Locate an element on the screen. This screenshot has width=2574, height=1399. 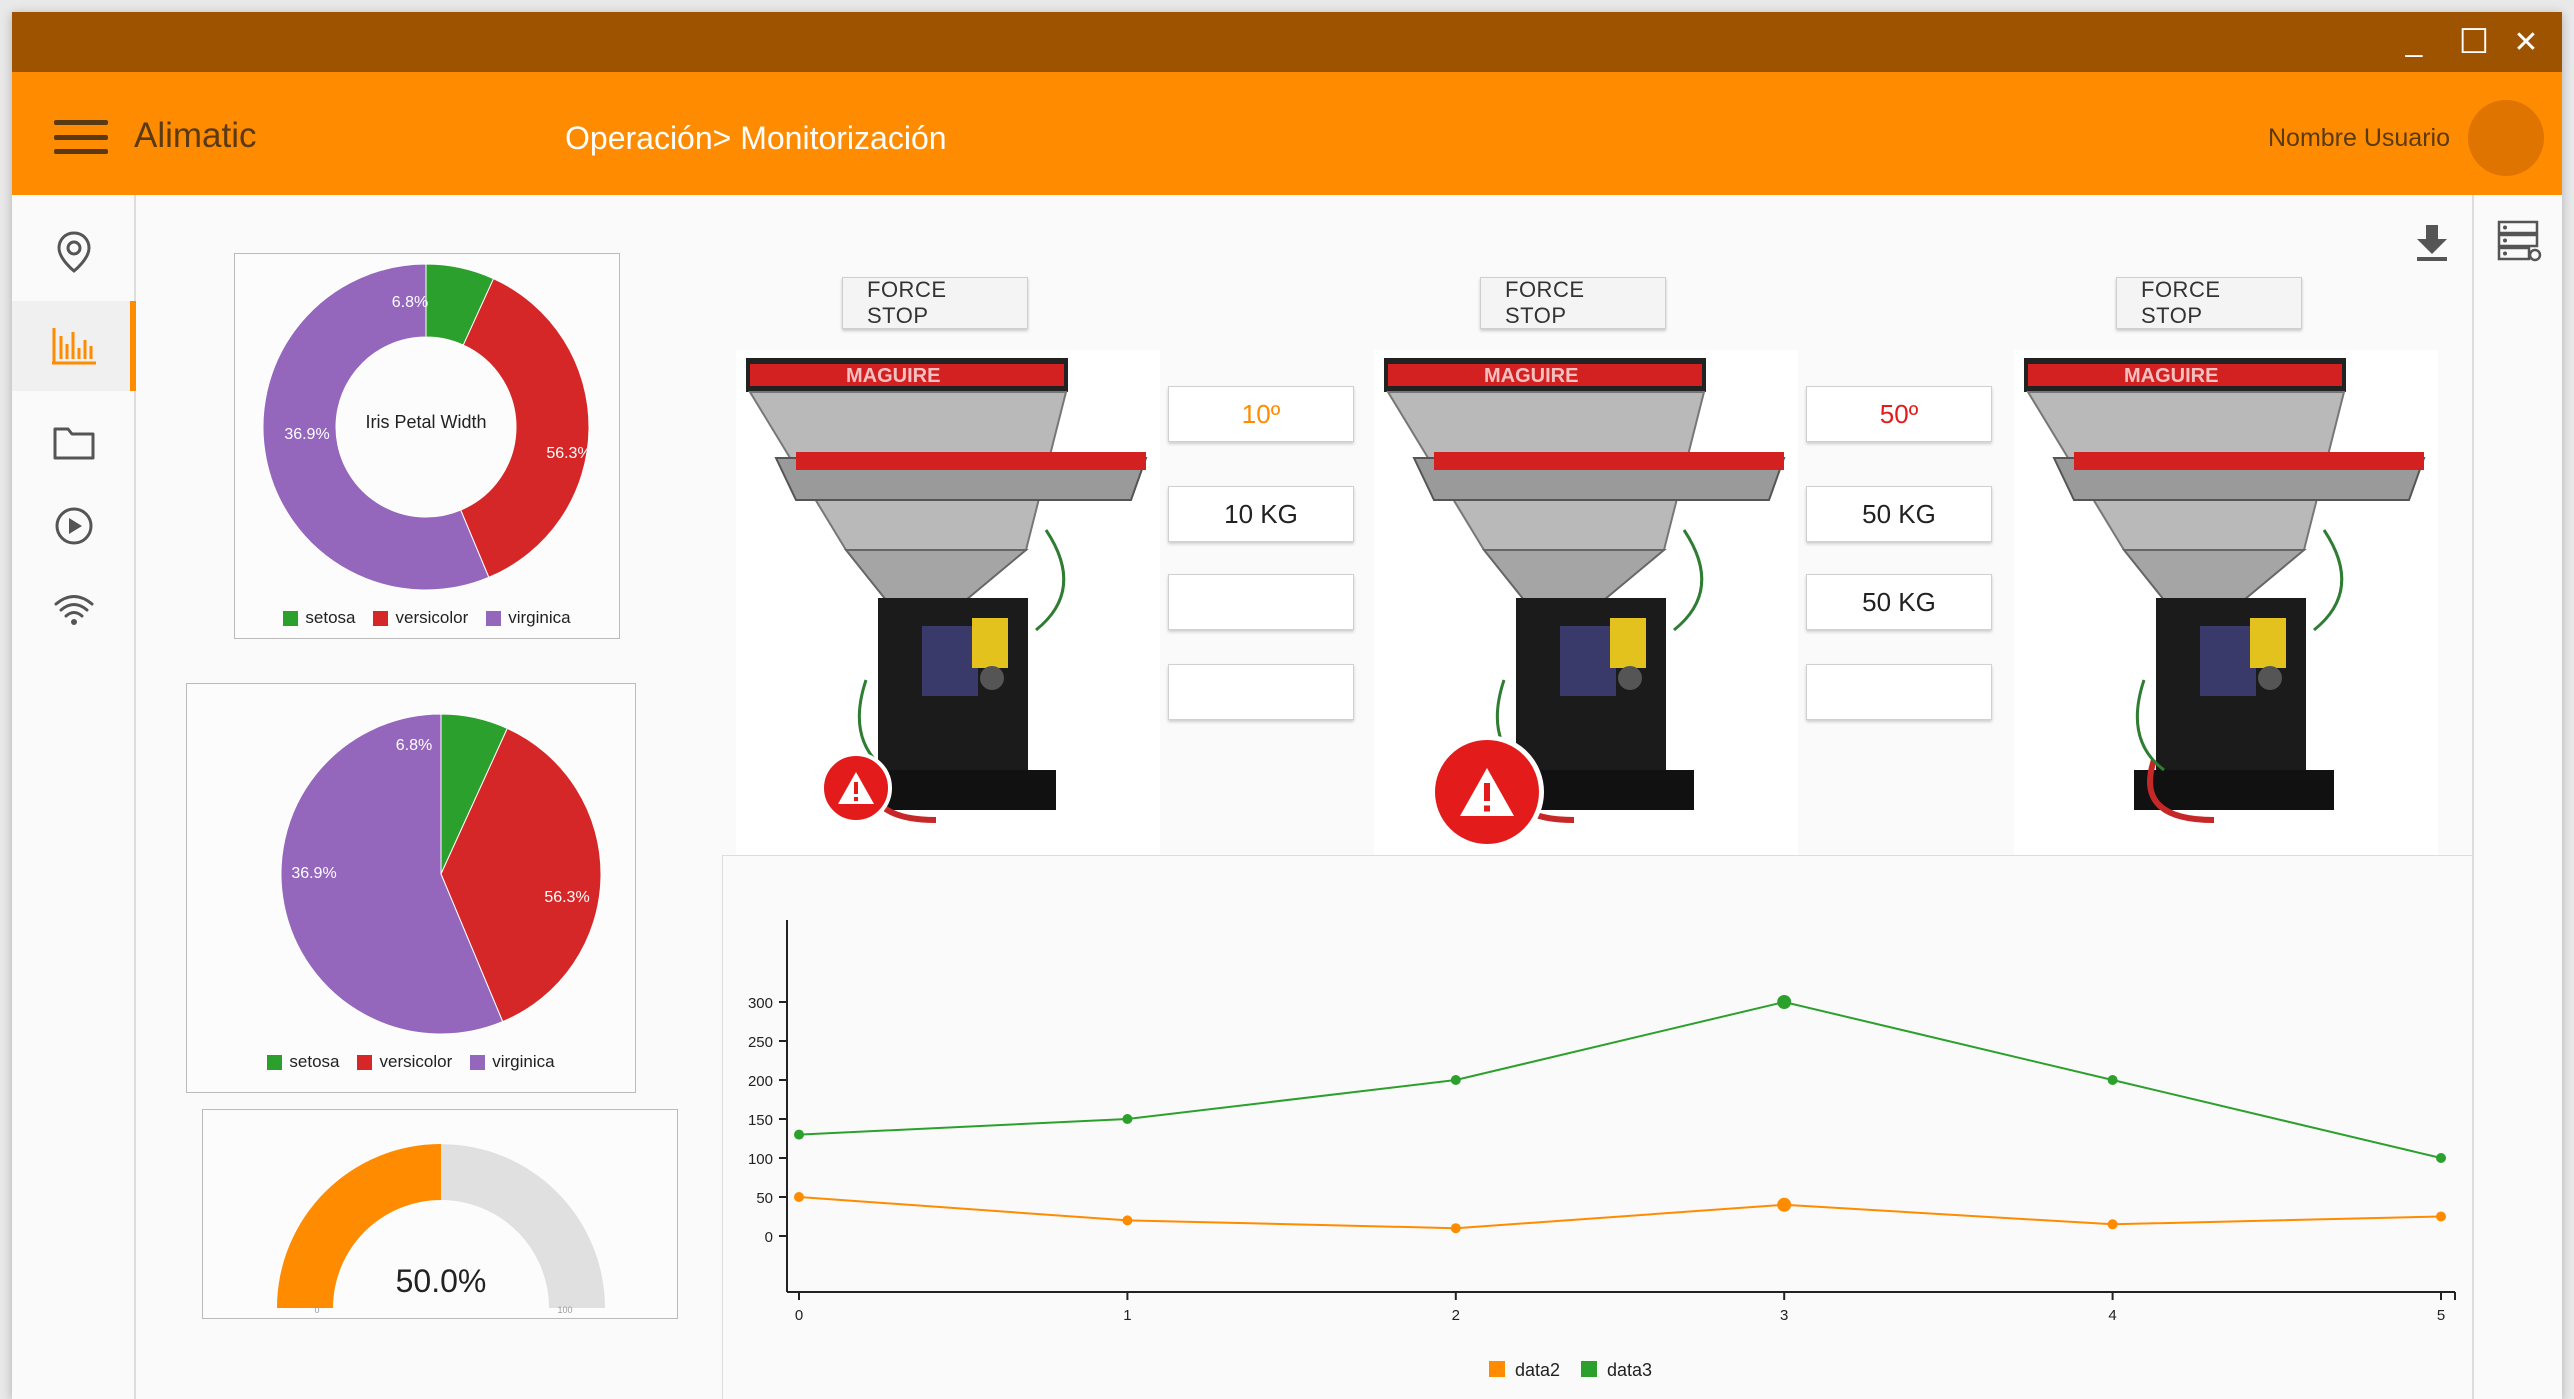
minimize-icon: _ is located at coordinates (2414, 41).